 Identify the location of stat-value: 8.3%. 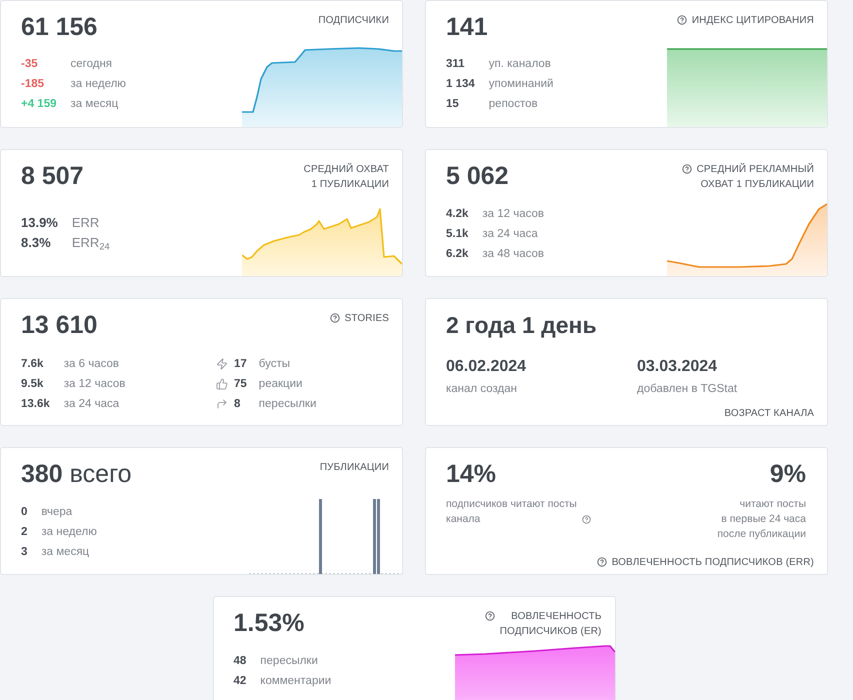
(36, 243).